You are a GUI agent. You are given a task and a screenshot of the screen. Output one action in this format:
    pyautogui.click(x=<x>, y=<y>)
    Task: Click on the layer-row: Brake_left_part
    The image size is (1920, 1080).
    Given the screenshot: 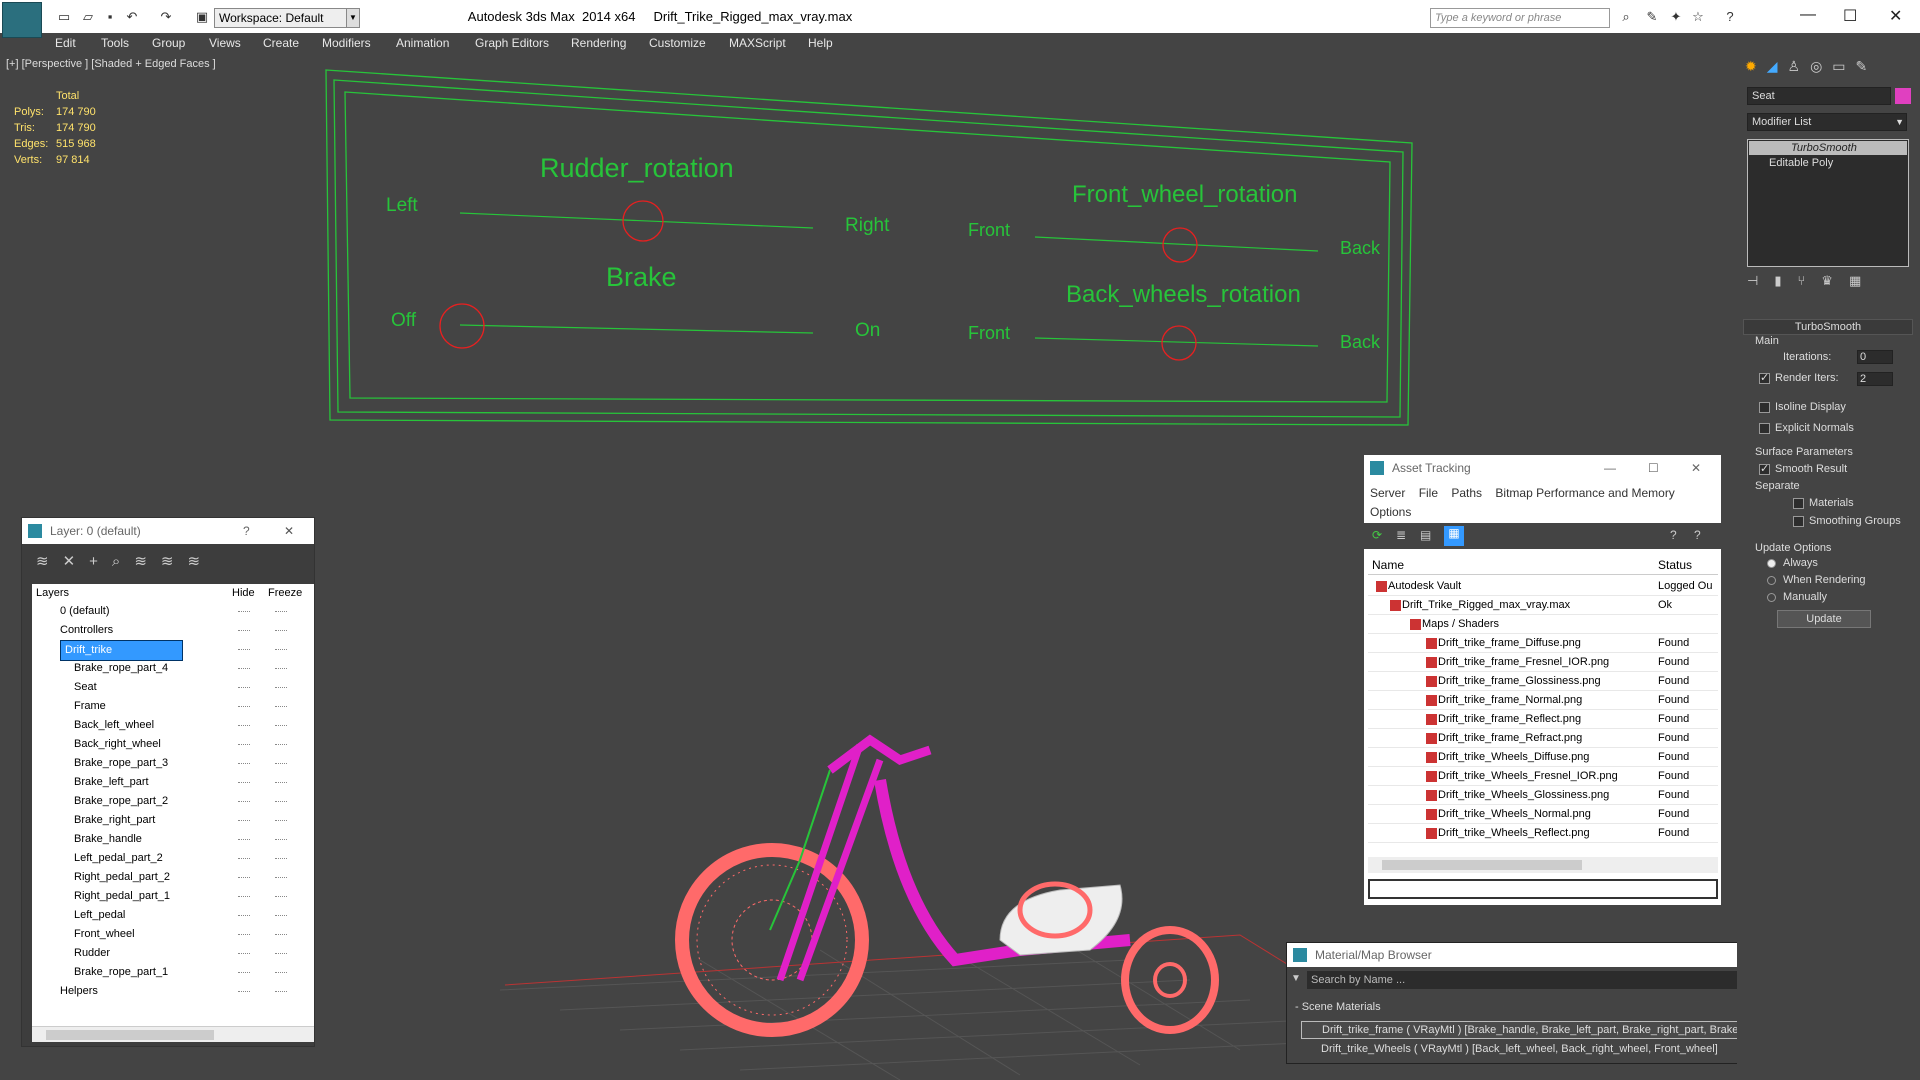 What is the action you would take?
    pyautogui.click(x=173, y=782)
    